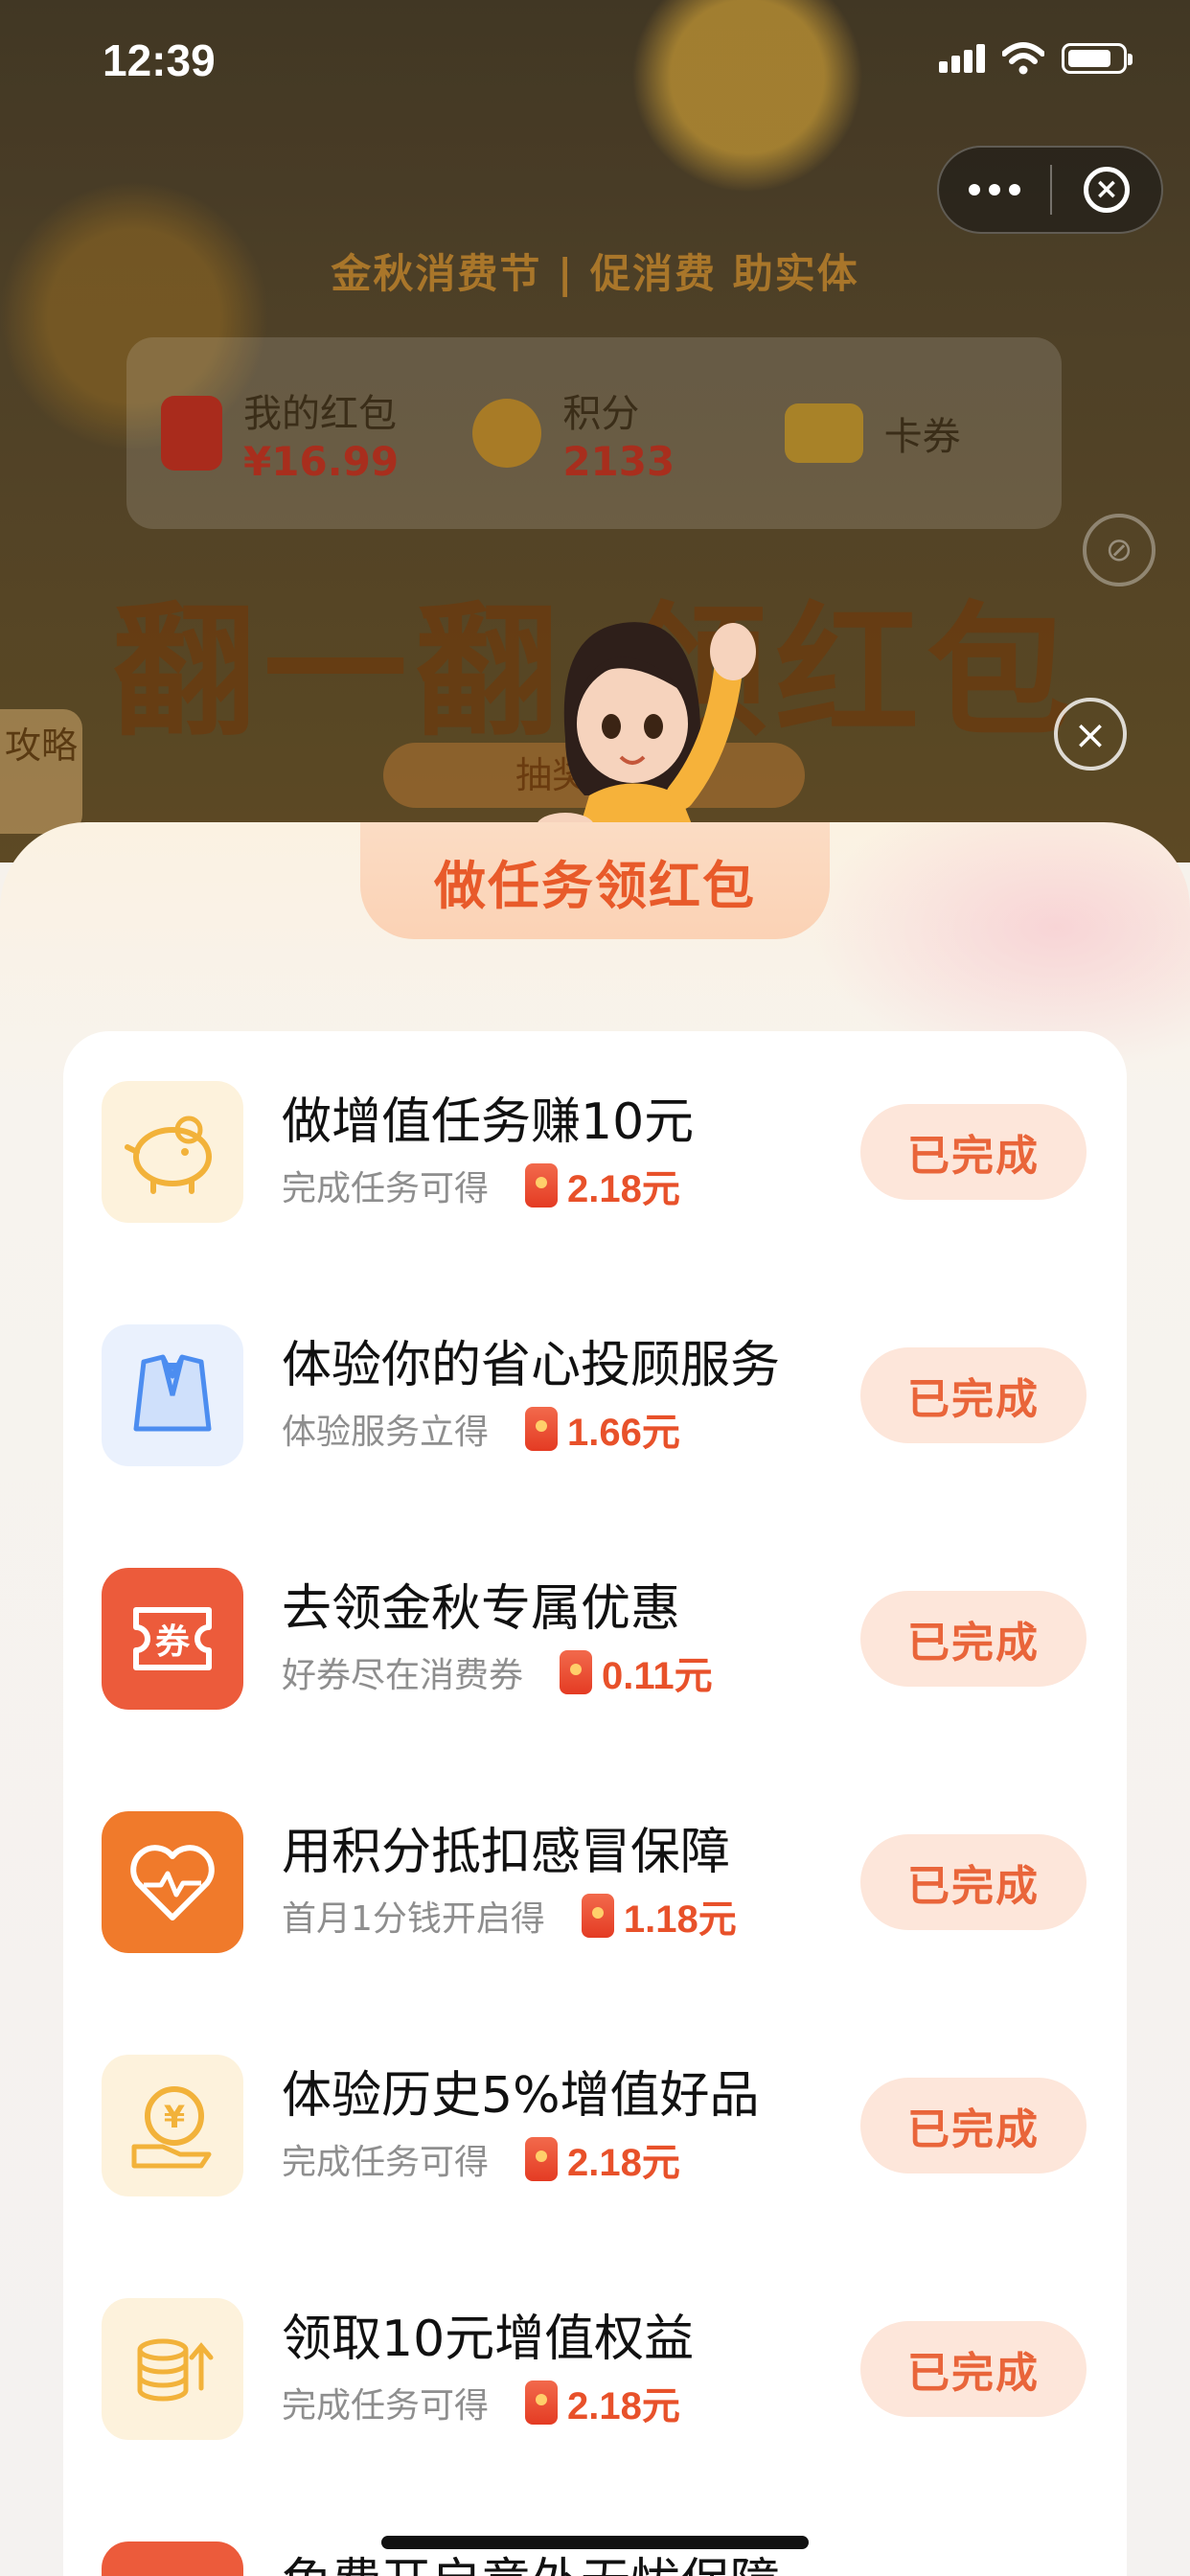 The image size is (1190, 2576). What do you see at coordinates (603, 1429) in the screenshot?
I see `reward-amount: 1.66元` at bounding box center [603, 1429].